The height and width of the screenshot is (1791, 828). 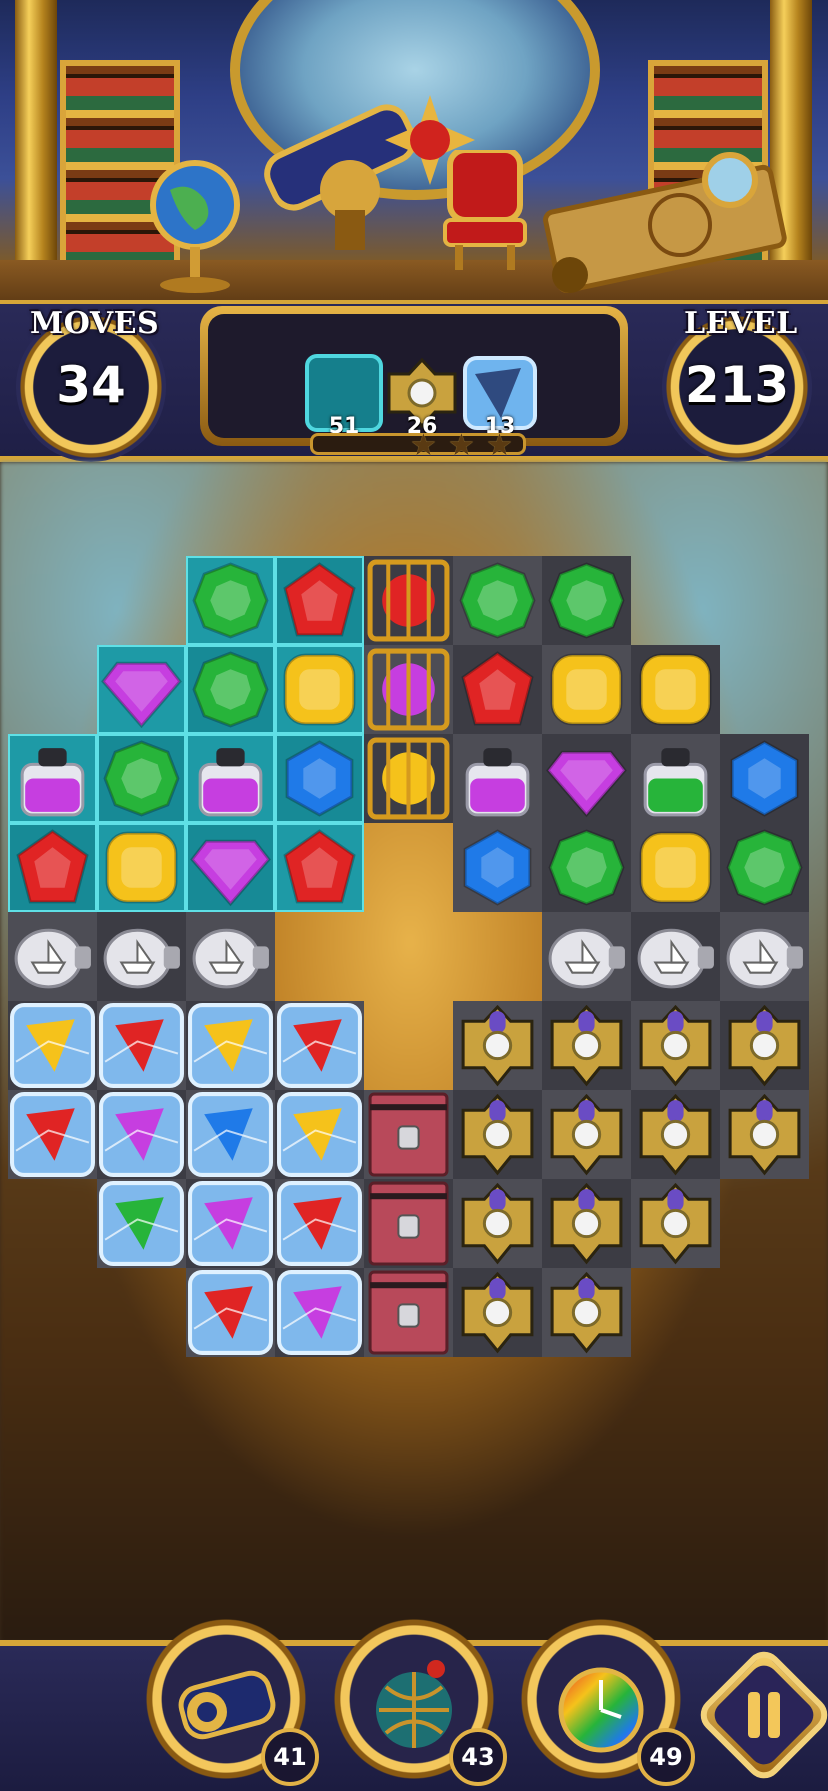 I want to click on caged-purple-piece-icon, so click(x=408, y=689).